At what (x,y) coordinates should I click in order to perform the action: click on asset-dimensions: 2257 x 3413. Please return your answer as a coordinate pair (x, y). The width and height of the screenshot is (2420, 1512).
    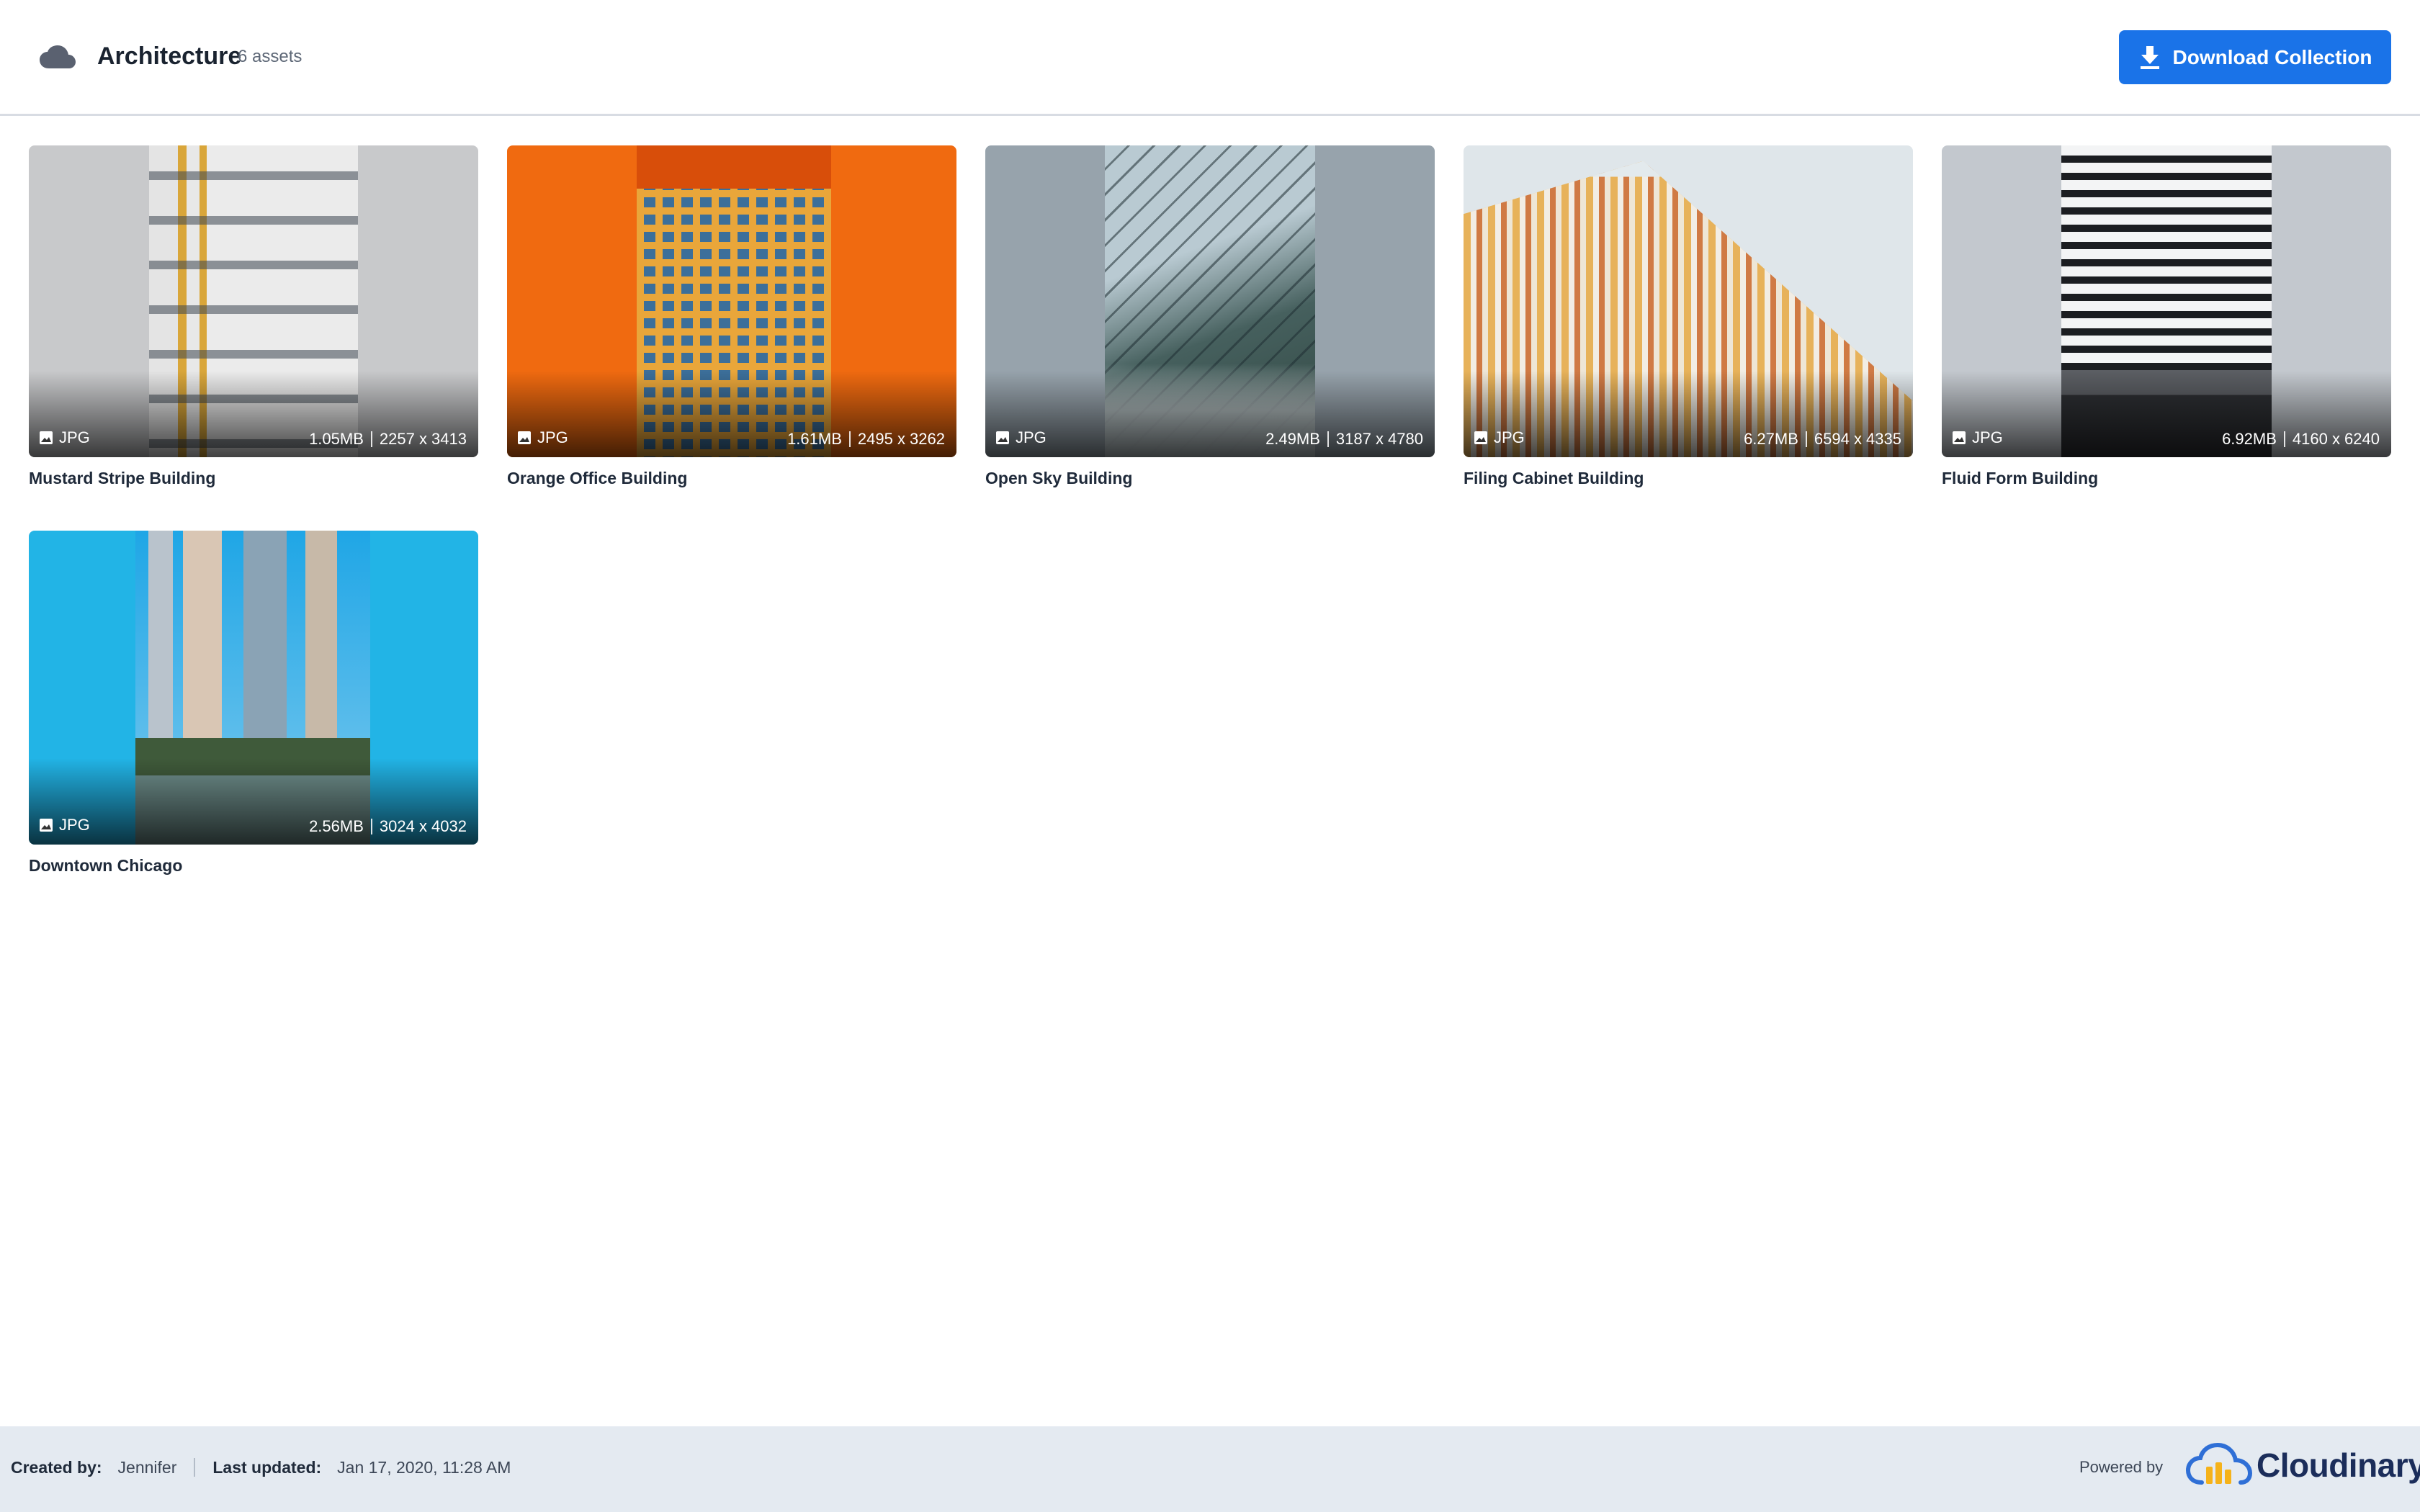
    Looking at the image, I should click on (423, 439).